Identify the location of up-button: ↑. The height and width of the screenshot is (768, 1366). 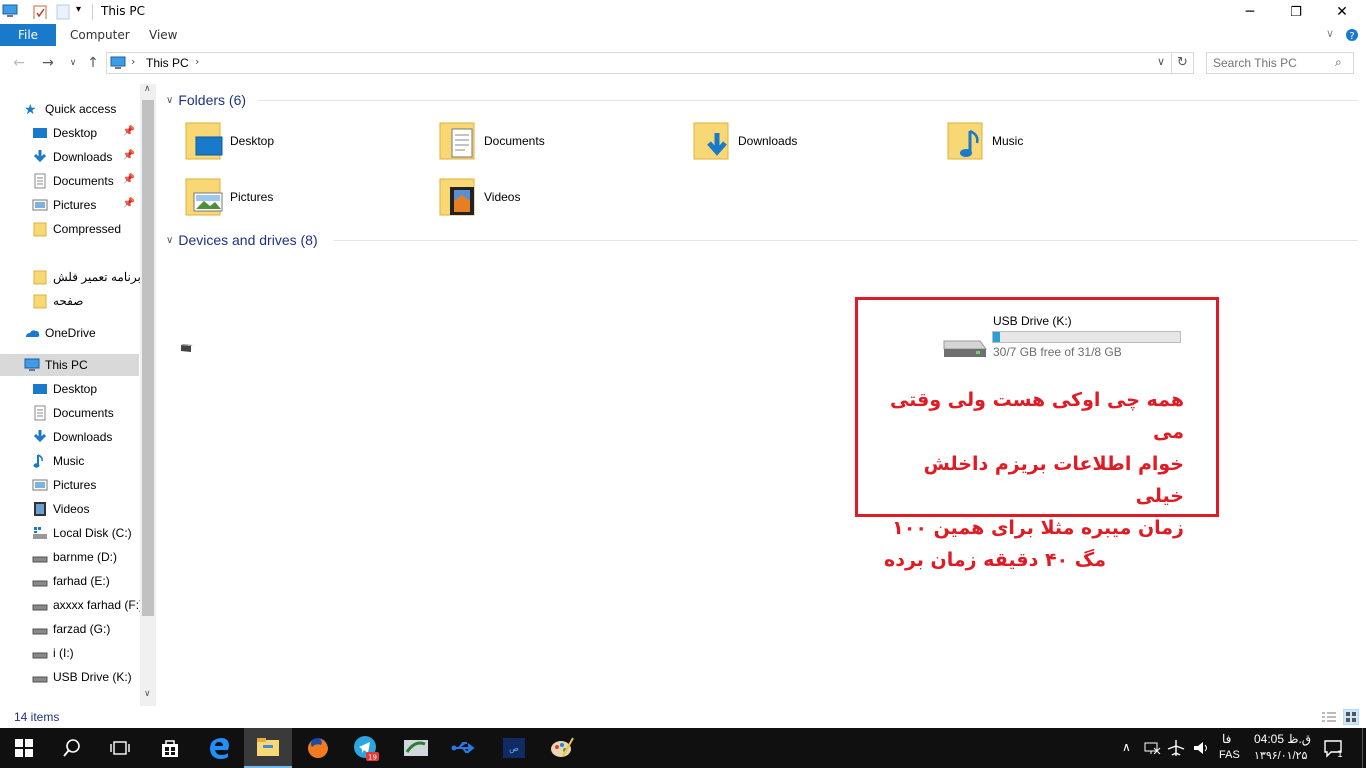
(93, 63).